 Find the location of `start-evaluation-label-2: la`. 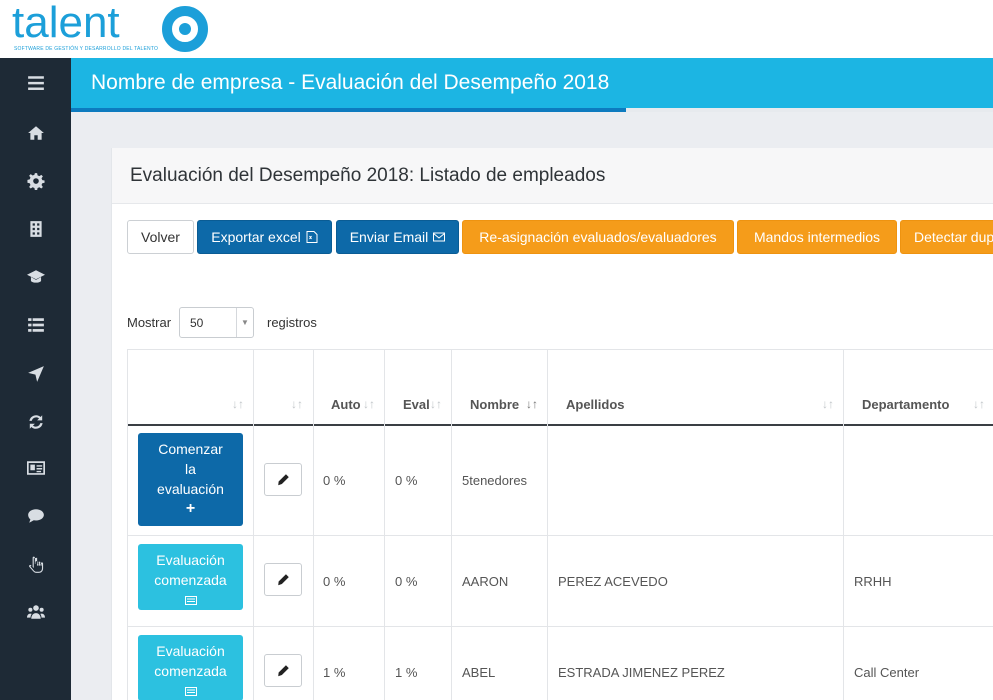

start-evaluation-label-2: la is located at coordinates (190, 469).